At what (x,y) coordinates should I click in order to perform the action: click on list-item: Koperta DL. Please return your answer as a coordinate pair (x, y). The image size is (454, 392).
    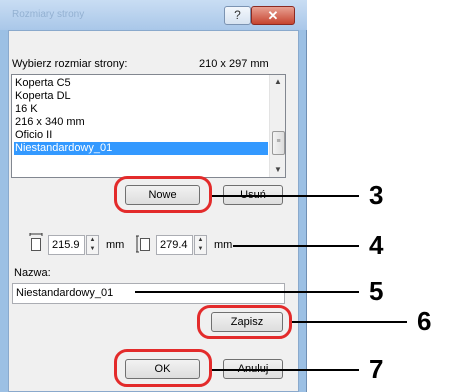
    Looking at the image, I should click on (141, 96).